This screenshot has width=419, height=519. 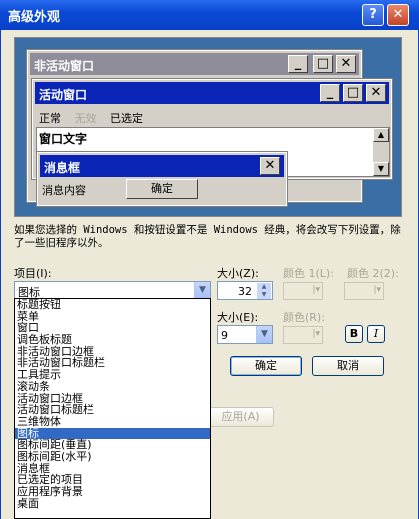 I want to click on color2-label: 颜色 2(2):, so click(x=373, y=273).